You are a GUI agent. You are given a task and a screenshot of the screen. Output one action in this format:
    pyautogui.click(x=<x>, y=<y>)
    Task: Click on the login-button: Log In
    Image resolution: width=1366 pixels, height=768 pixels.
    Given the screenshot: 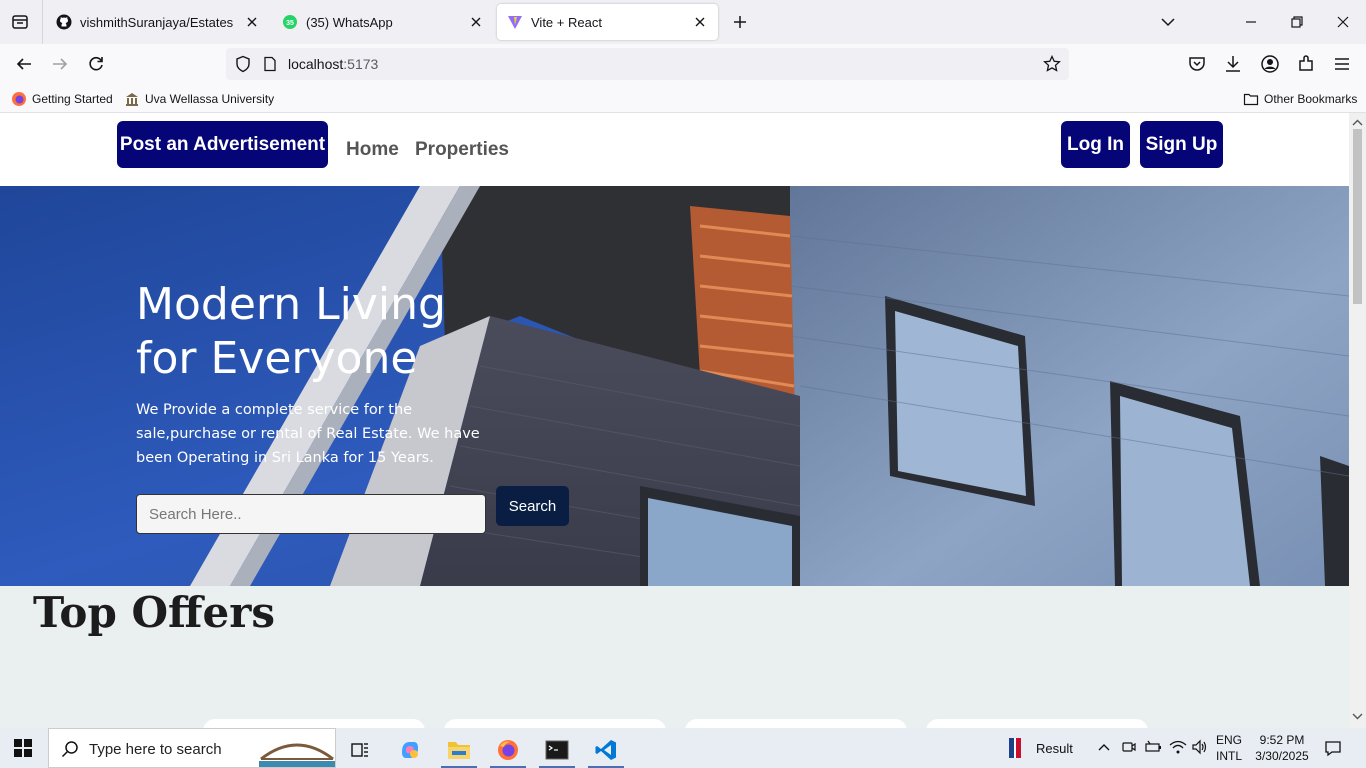 What is the action you would take?
    pyautogui.click(x=1095, y=144)
    